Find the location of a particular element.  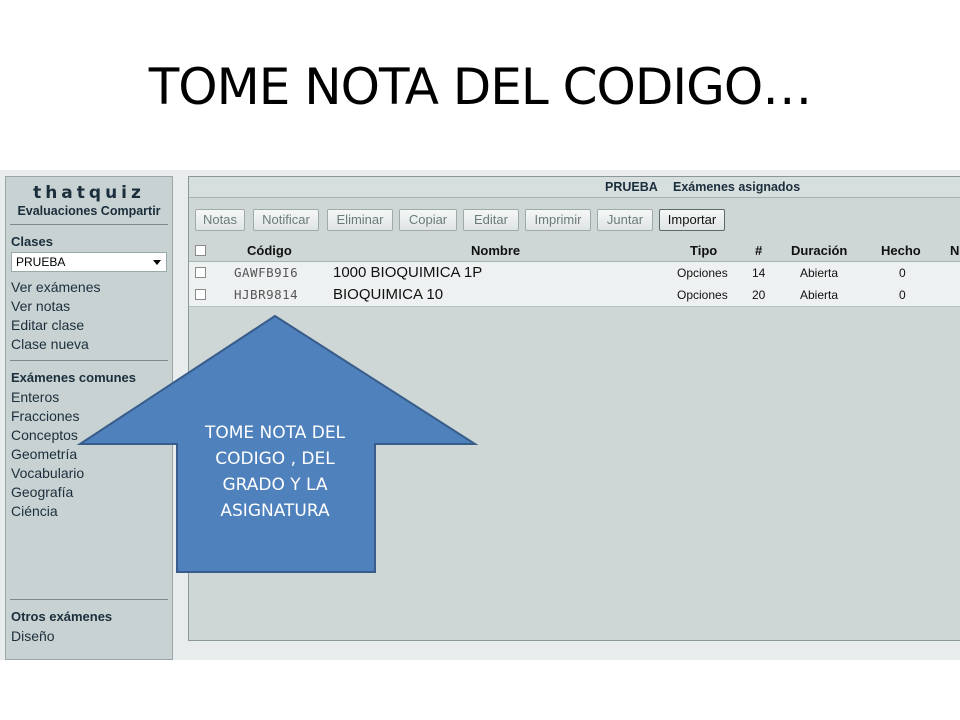

link-geometria: Geometría is located at coordinates (91, 454).